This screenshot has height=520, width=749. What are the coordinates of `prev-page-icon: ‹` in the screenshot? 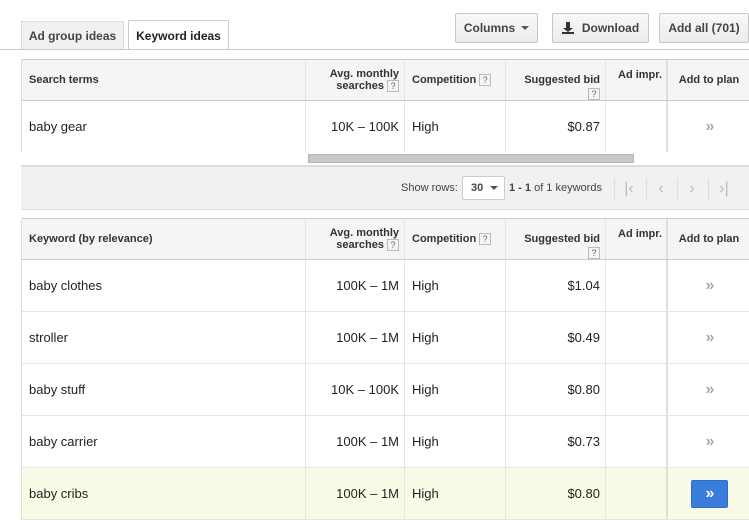 It's located at (661, 189).